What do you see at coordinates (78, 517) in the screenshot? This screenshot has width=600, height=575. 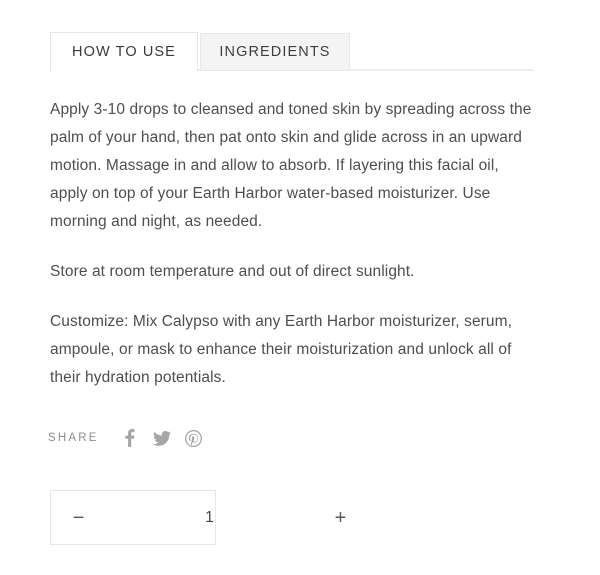 I see `quantity-decrement-button: −` at bounding box center [78, 517].